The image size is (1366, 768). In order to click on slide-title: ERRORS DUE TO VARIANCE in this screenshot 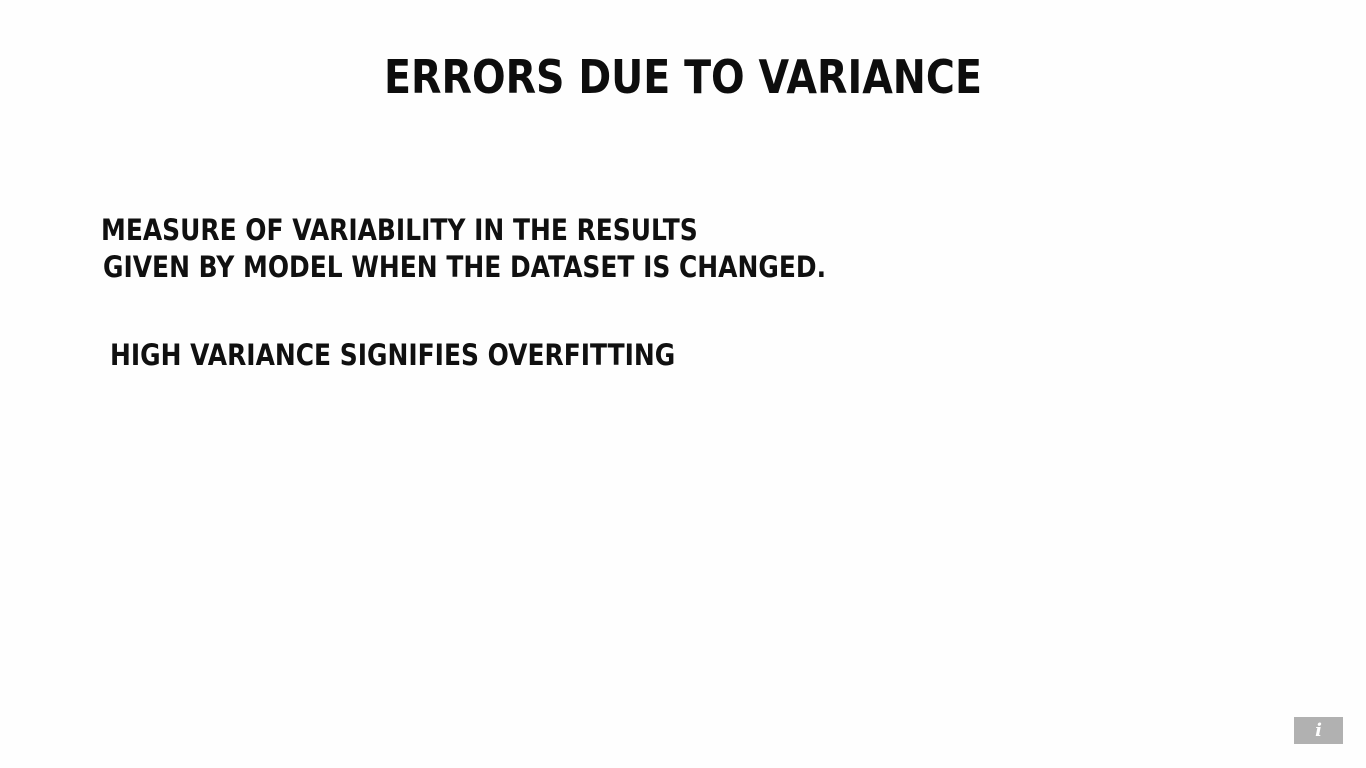, I will do `click(683, 77)`.